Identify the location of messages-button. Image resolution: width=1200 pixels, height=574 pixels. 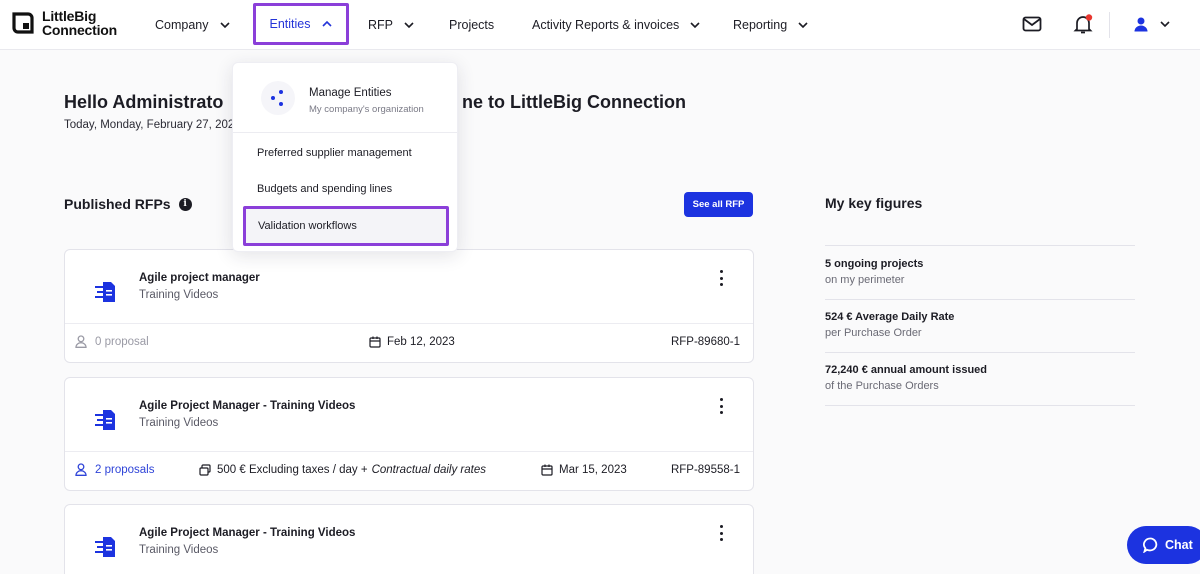
(1032, 24).